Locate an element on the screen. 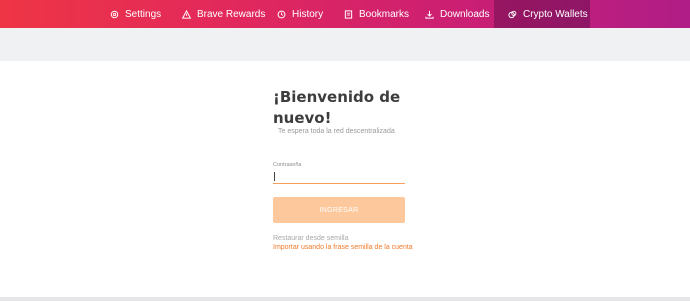  header-spacer is located at coordinates (345, 44).